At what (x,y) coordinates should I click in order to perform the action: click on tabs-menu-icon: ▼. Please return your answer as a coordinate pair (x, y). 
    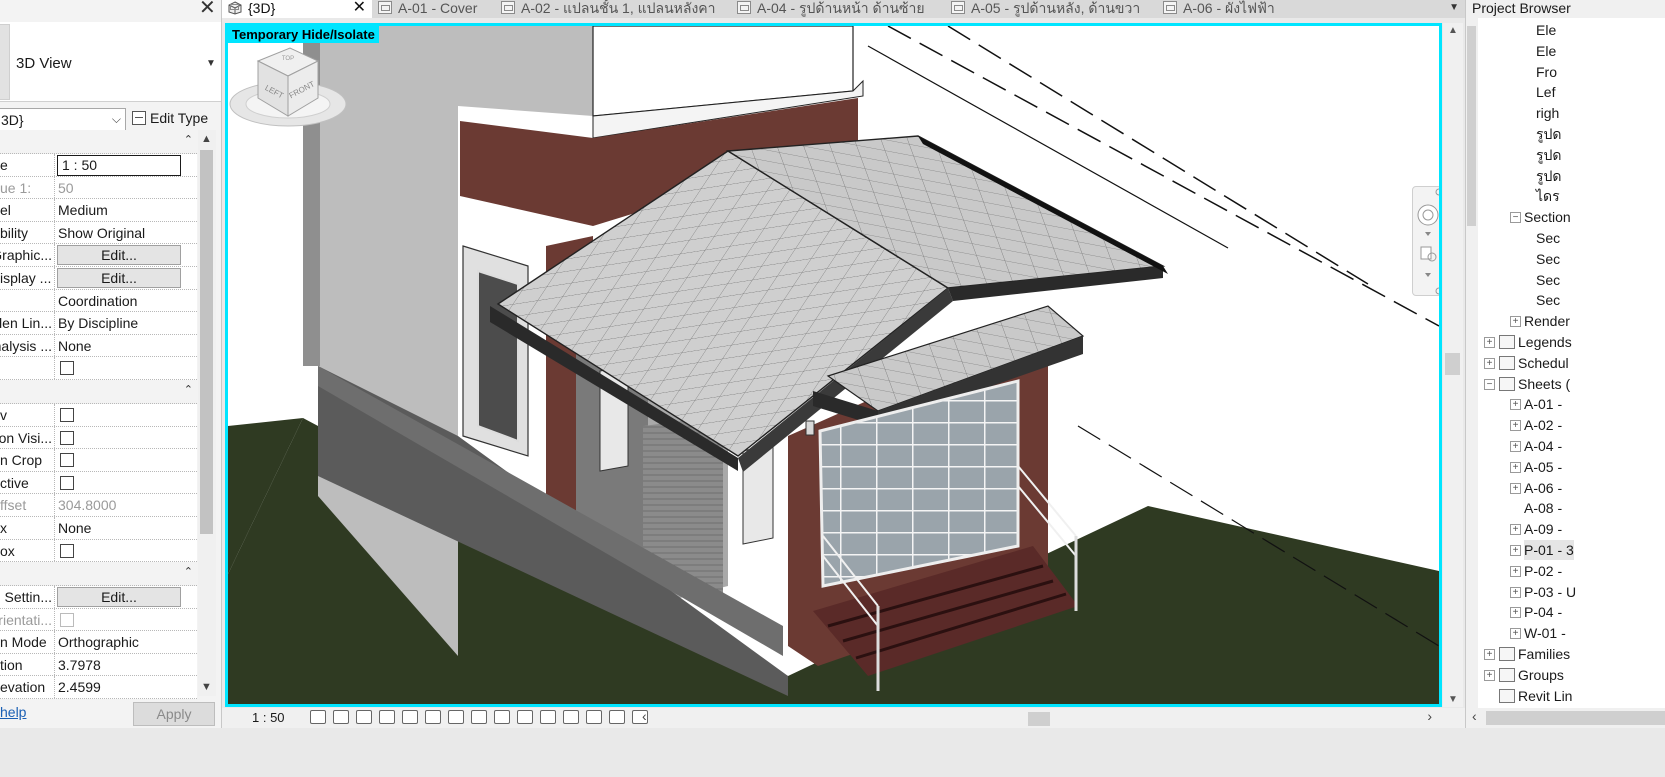
    Looking at the image, I should click on (1454, 7).